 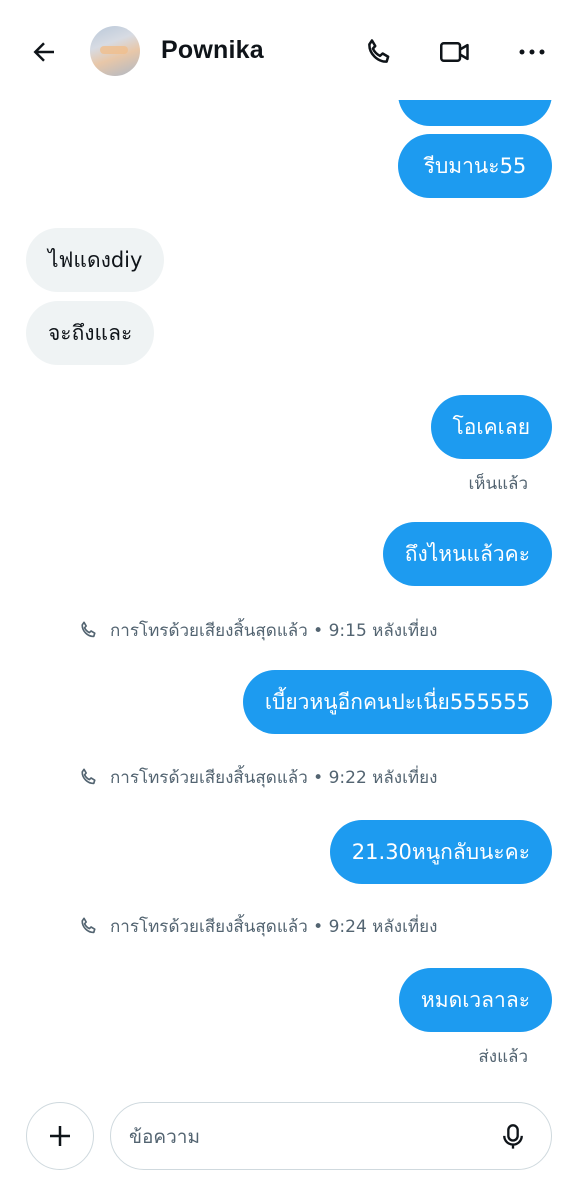 I want to click on more-horizontal-icon, so click(x=532, y=52).